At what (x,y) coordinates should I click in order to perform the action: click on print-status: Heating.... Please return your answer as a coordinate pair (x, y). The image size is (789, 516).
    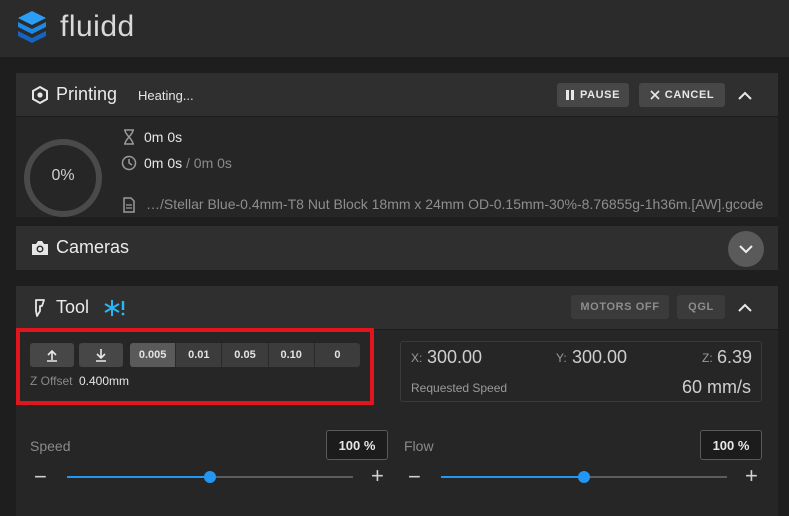
    Looking at the image, I should click on (166, 95).